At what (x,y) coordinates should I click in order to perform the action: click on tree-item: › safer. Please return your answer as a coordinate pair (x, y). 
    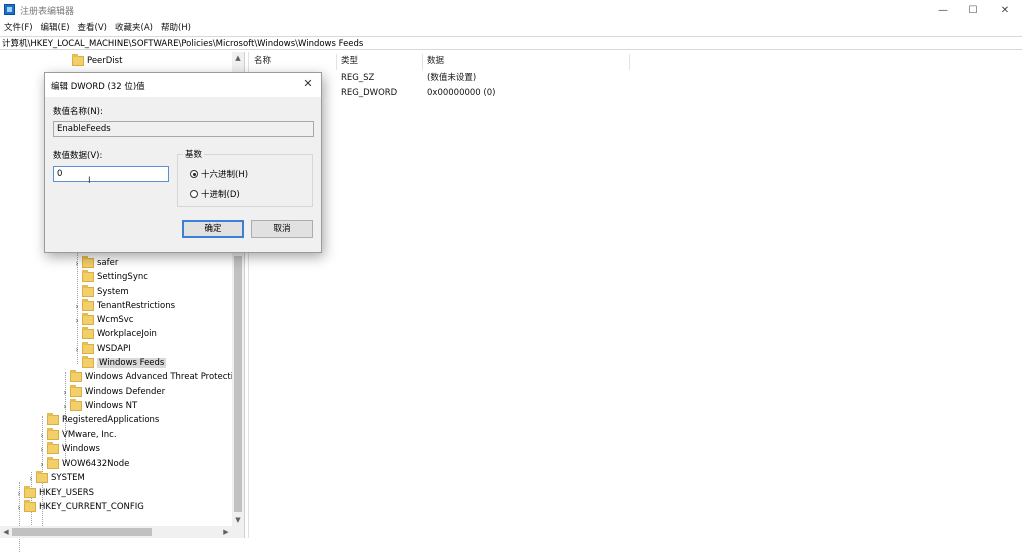
    Looking at the image, I should click on (95, 263).